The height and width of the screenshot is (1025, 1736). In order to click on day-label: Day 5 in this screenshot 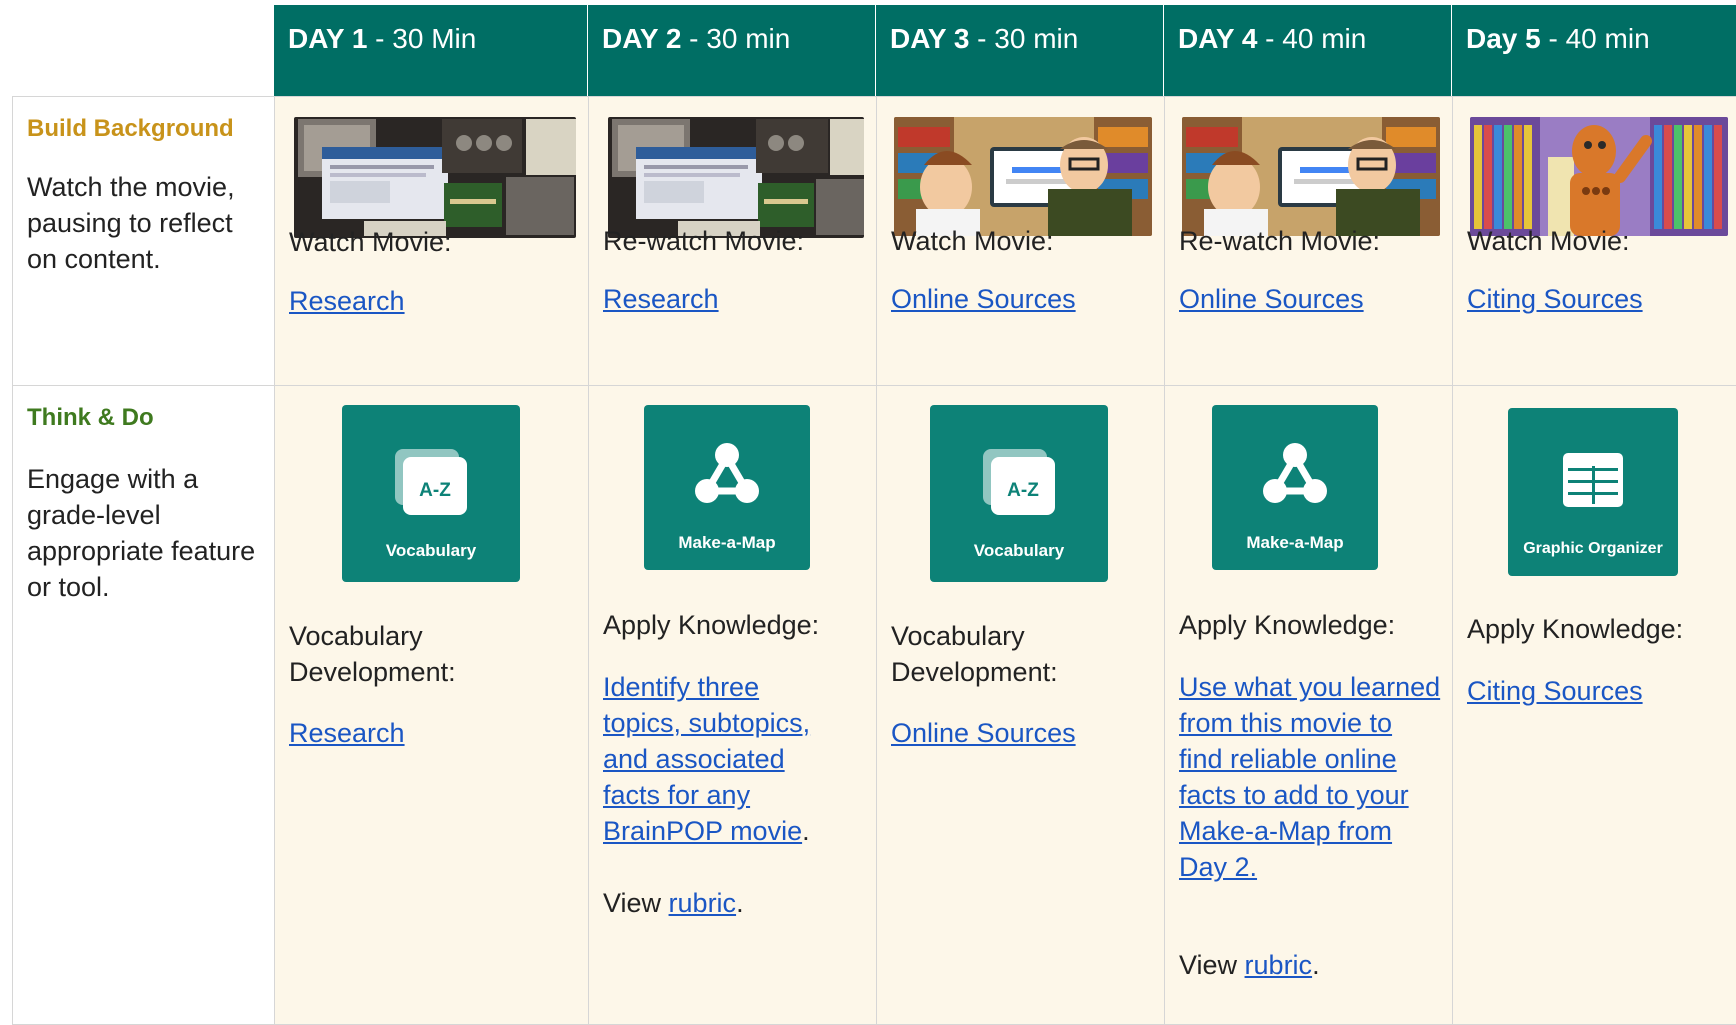, I will do `click(1503, 38)`.